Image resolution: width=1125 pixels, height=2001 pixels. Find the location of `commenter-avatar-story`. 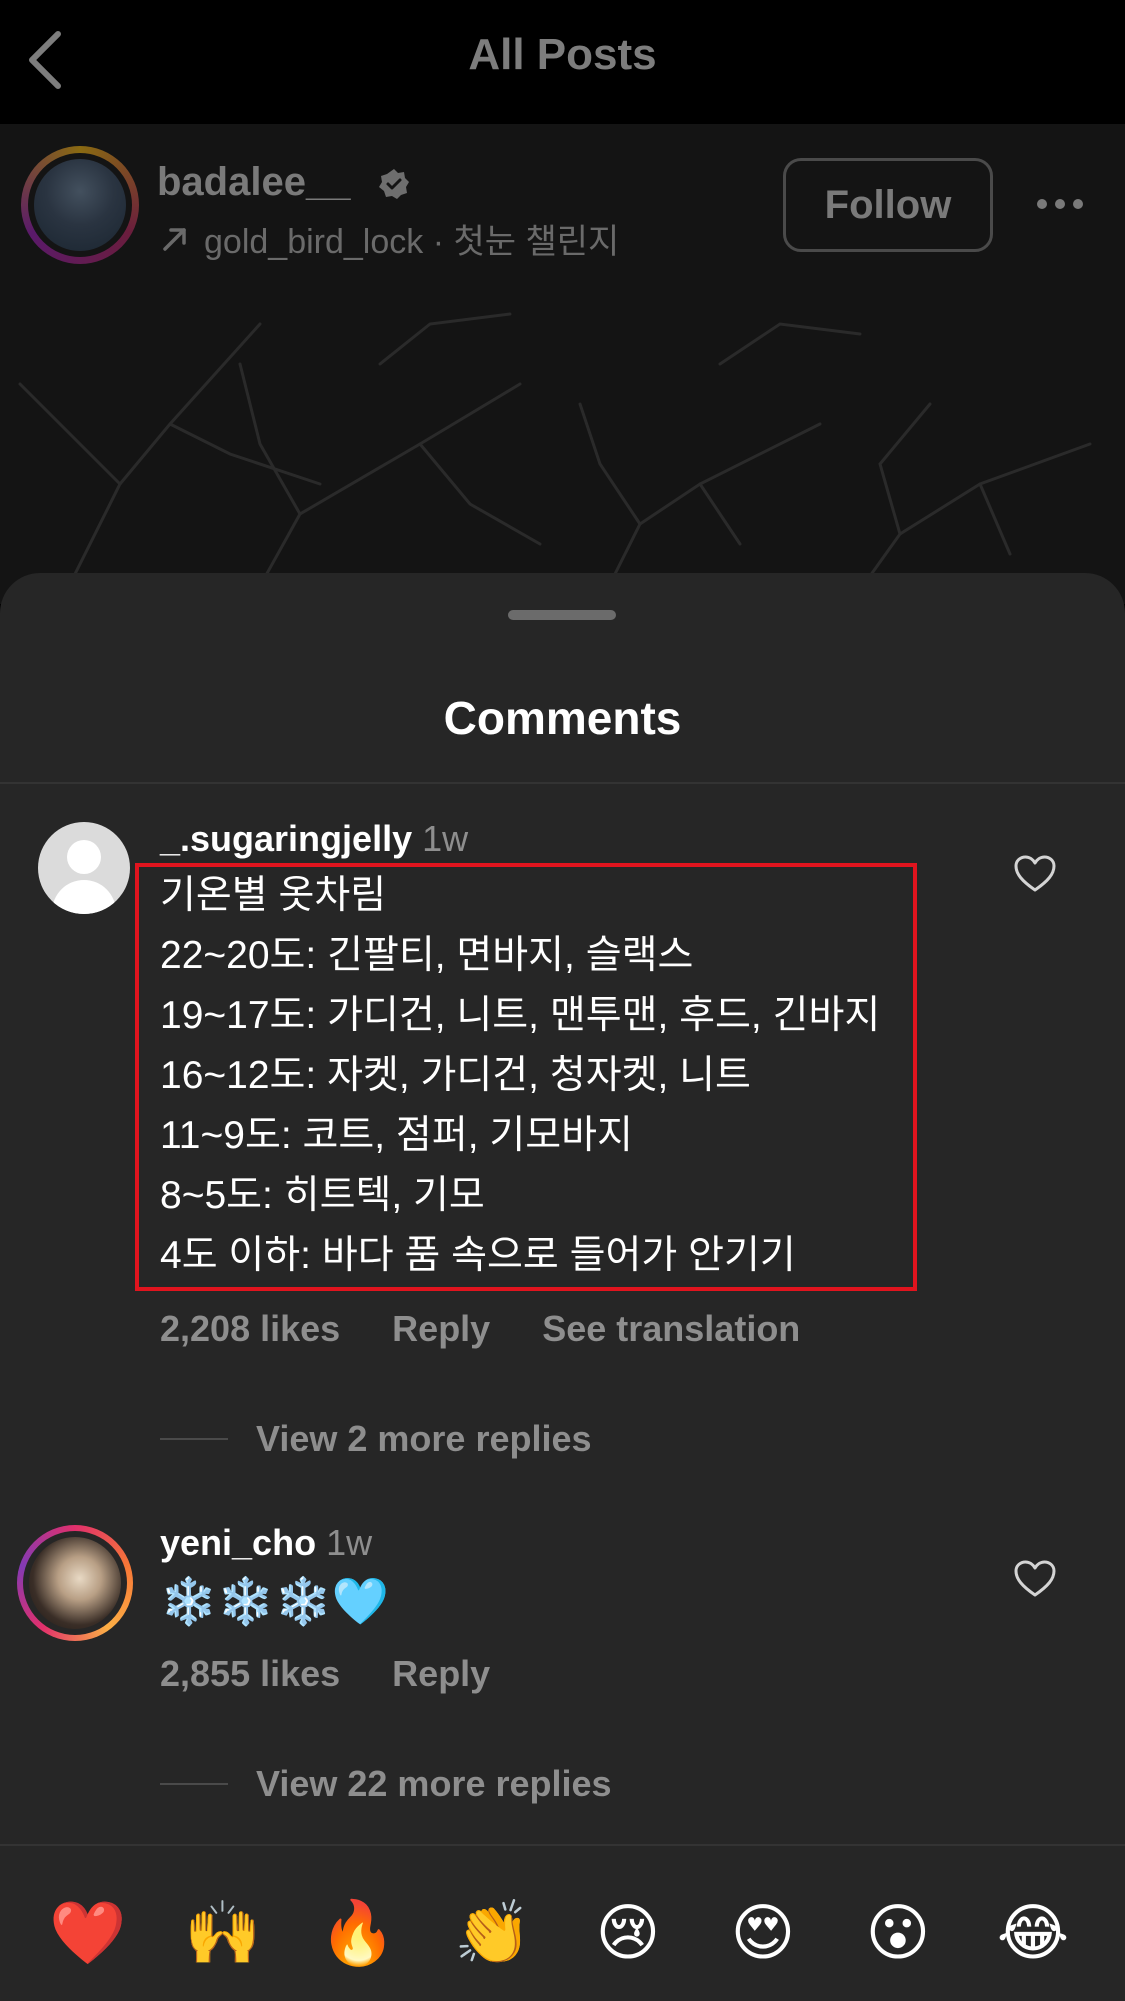

commenter-avatar-story is located at coordinates (75, 1583).